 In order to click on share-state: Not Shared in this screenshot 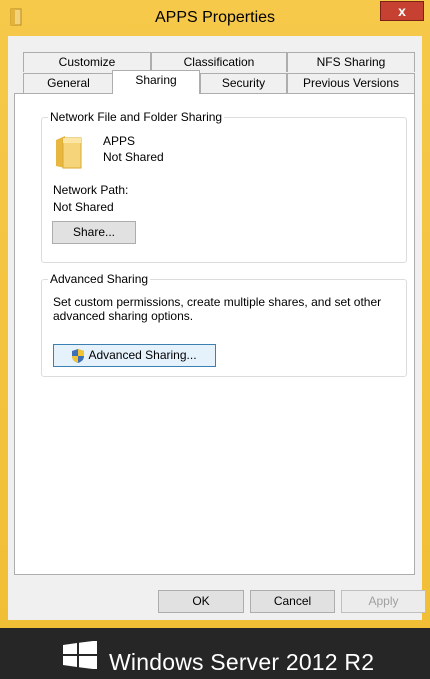, I will do `click(133, 157)`.